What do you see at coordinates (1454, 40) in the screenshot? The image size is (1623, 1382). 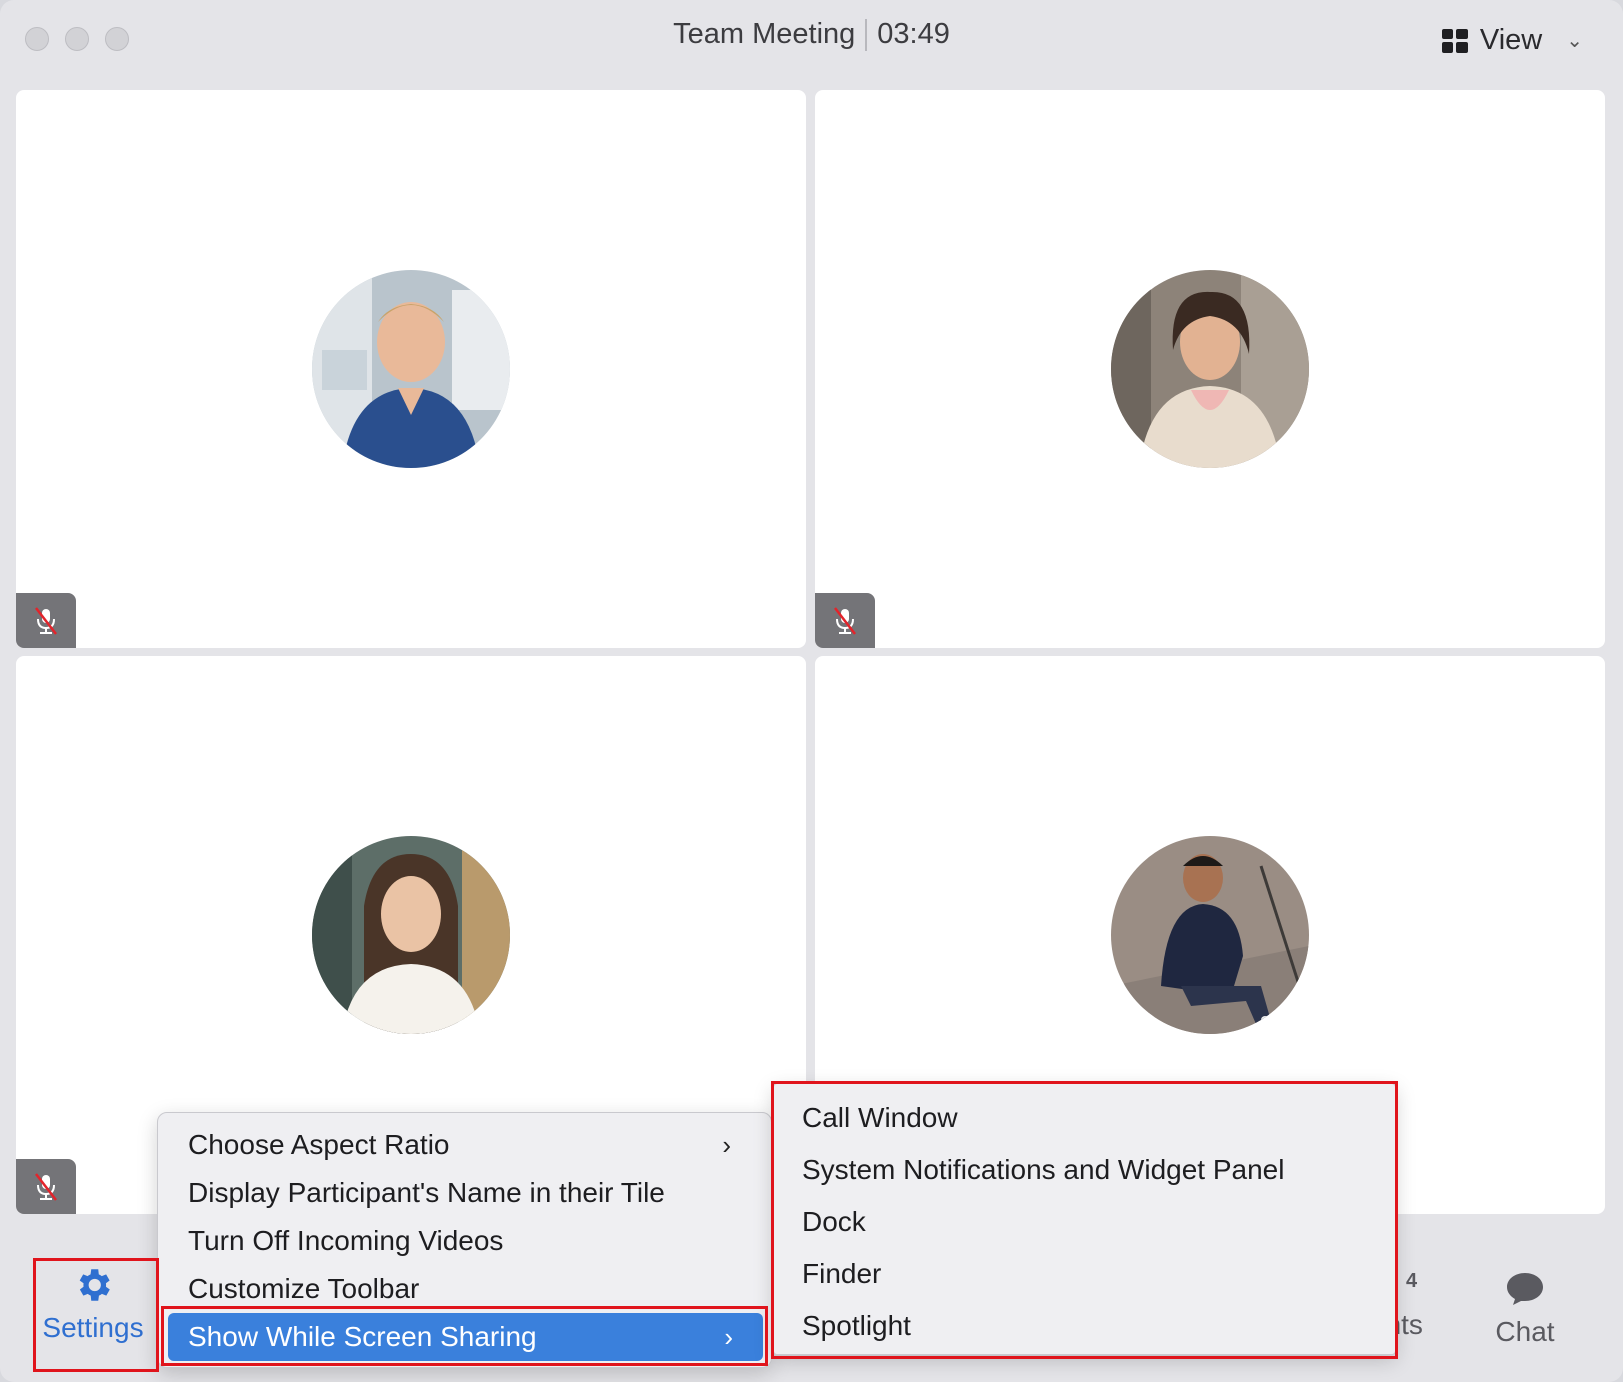 I see `grid-view-icon` at bounding box center [1454, 40].